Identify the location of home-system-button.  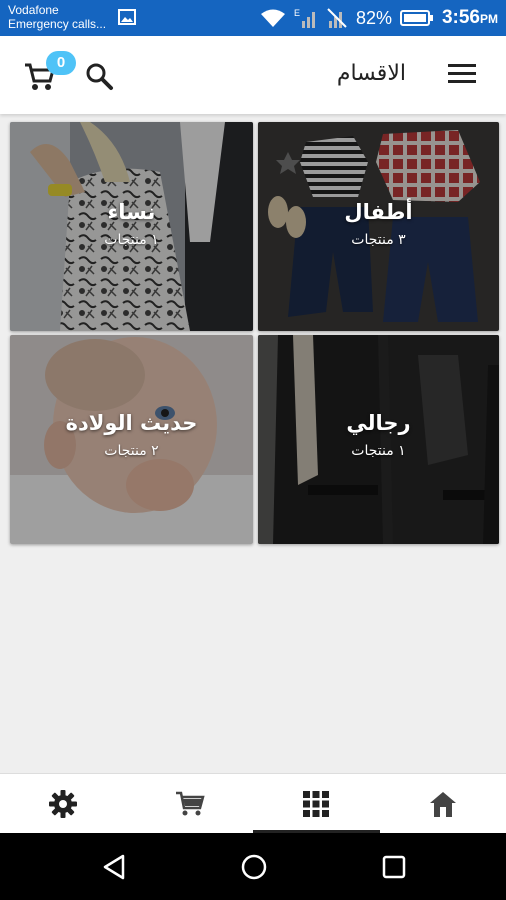
(254, 867).